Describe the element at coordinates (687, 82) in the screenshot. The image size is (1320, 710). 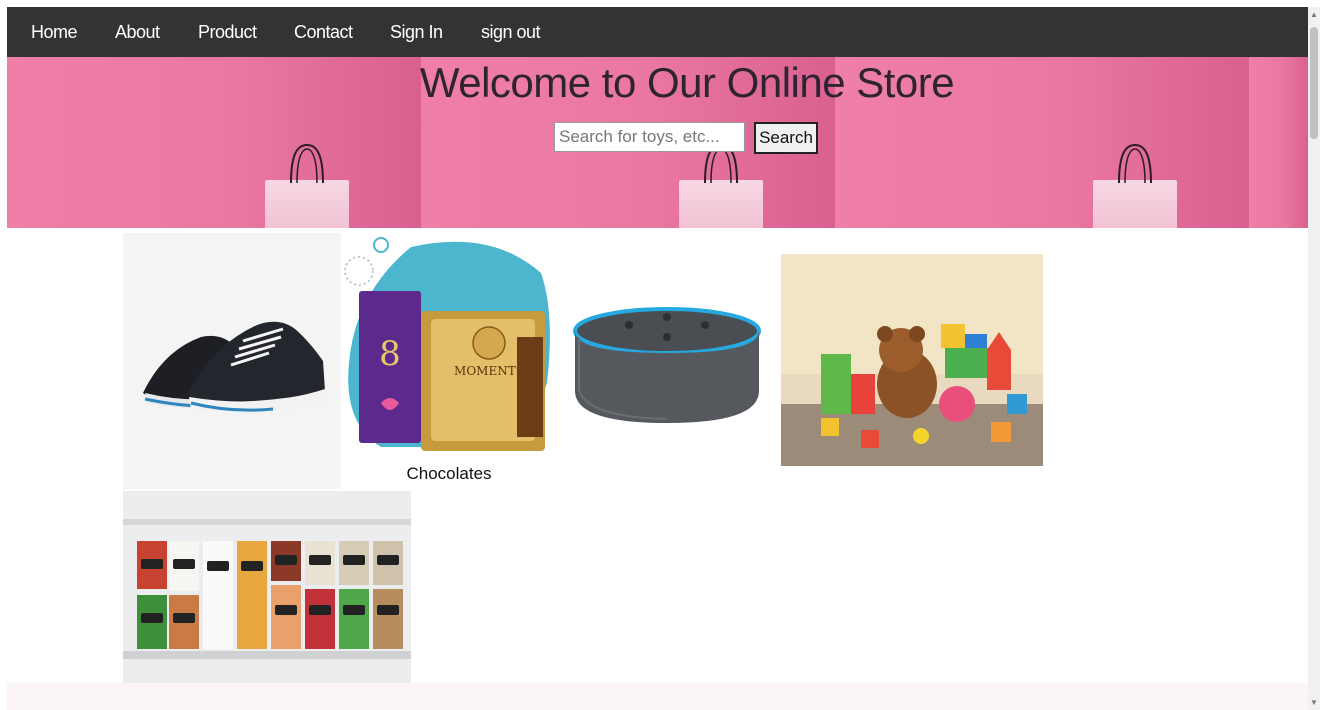
I see `page-title: Welcome to Our Online Store` at that location.